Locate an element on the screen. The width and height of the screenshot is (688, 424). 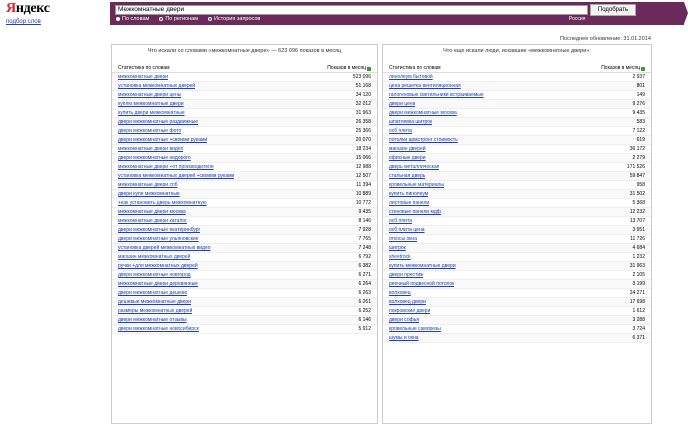
impressions-count: 2 105 is located at coordinates (638, 275).